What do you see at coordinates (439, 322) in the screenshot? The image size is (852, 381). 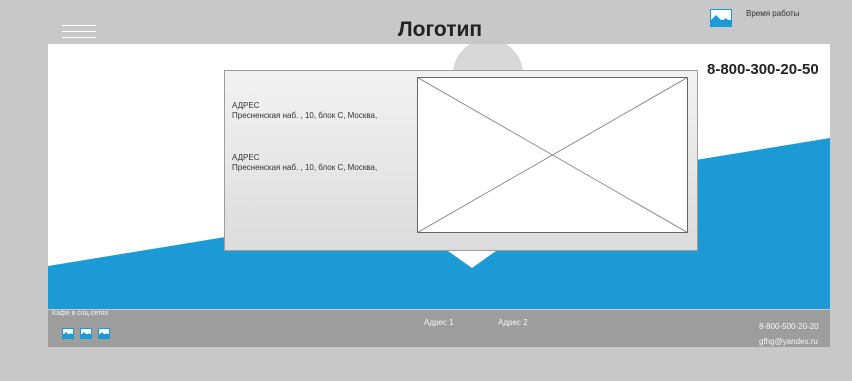 I see `footer-link-address-1: Адрес 1` at bounding box center [439, 322].